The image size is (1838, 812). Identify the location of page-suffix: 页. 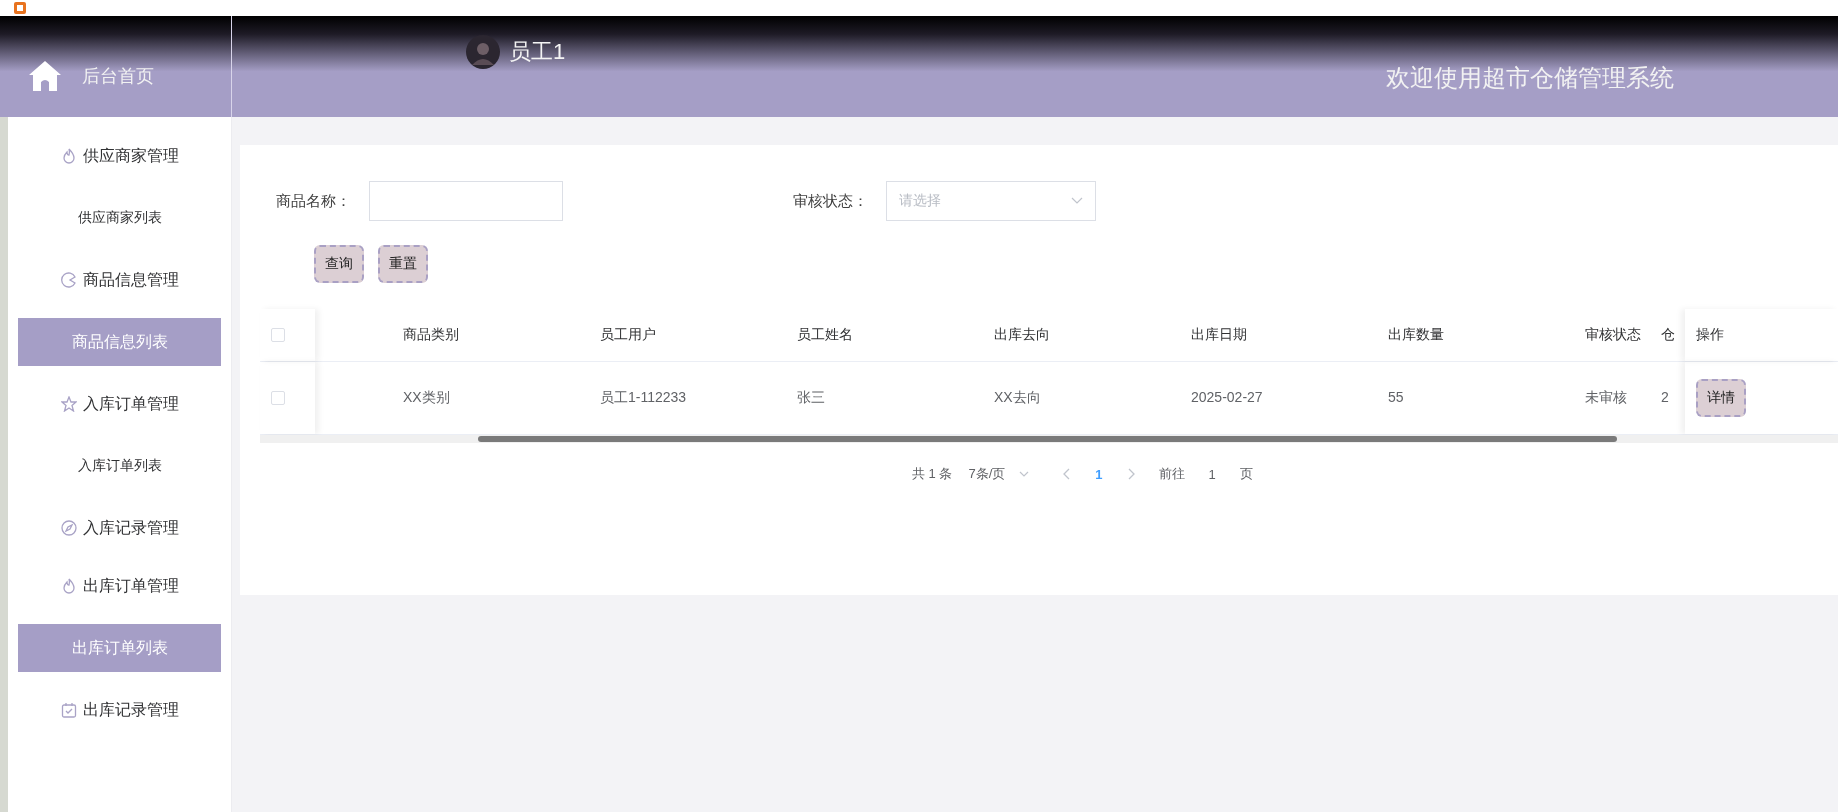
(1246, 474).